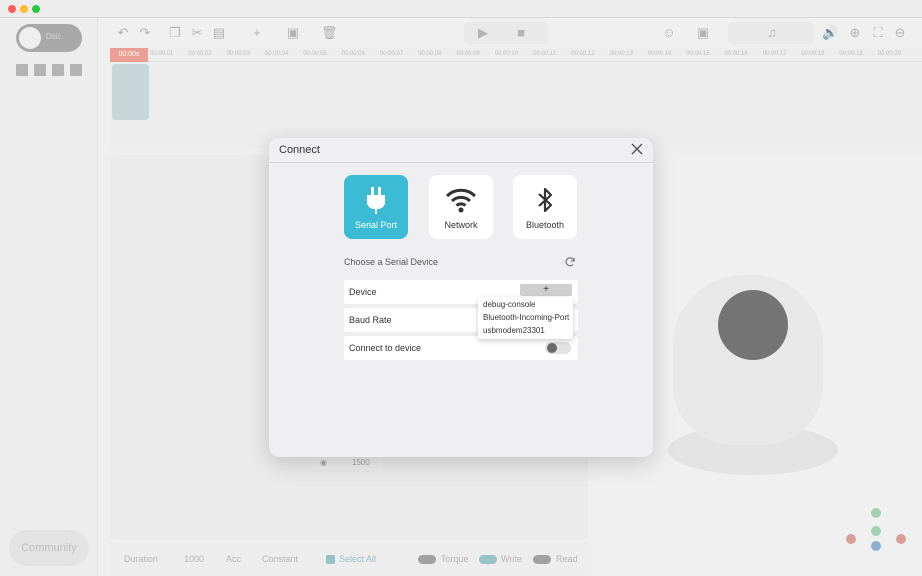  What do you see at coordinates (461, 348) in the screenshot?
I see `connect-row: Connect to device` at bounding box center [461, 348].